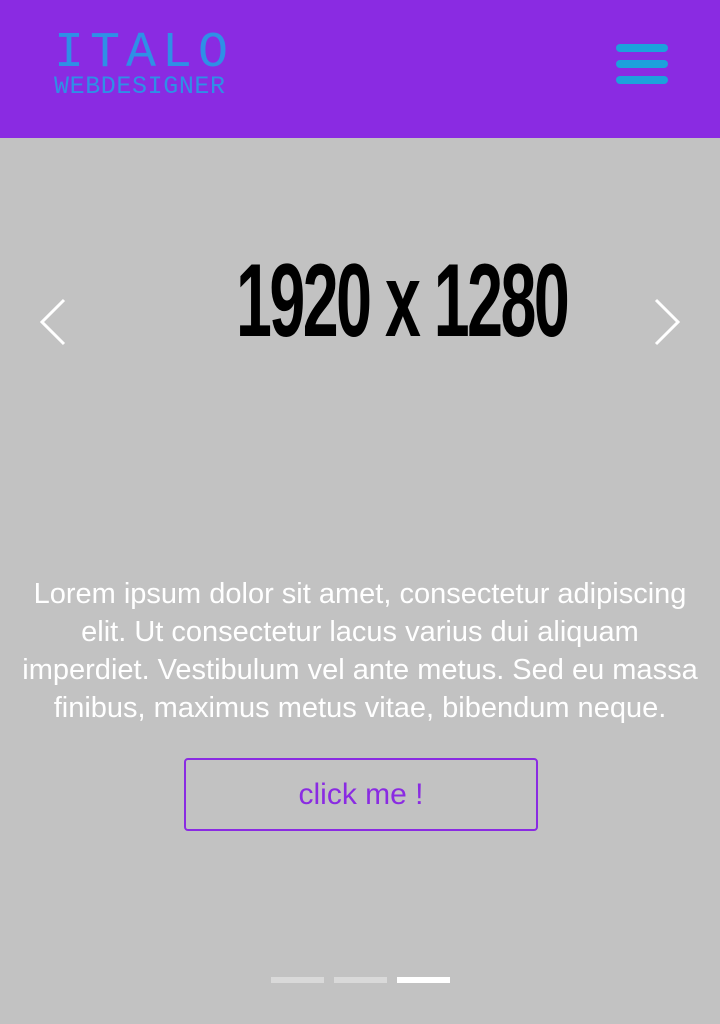 The height and width of the screenshot is (1024, 720). Describe the element at coordinates (140, 86) in the screenshot. I see `logo-subtitle: WEBDESIGNER` at that location.